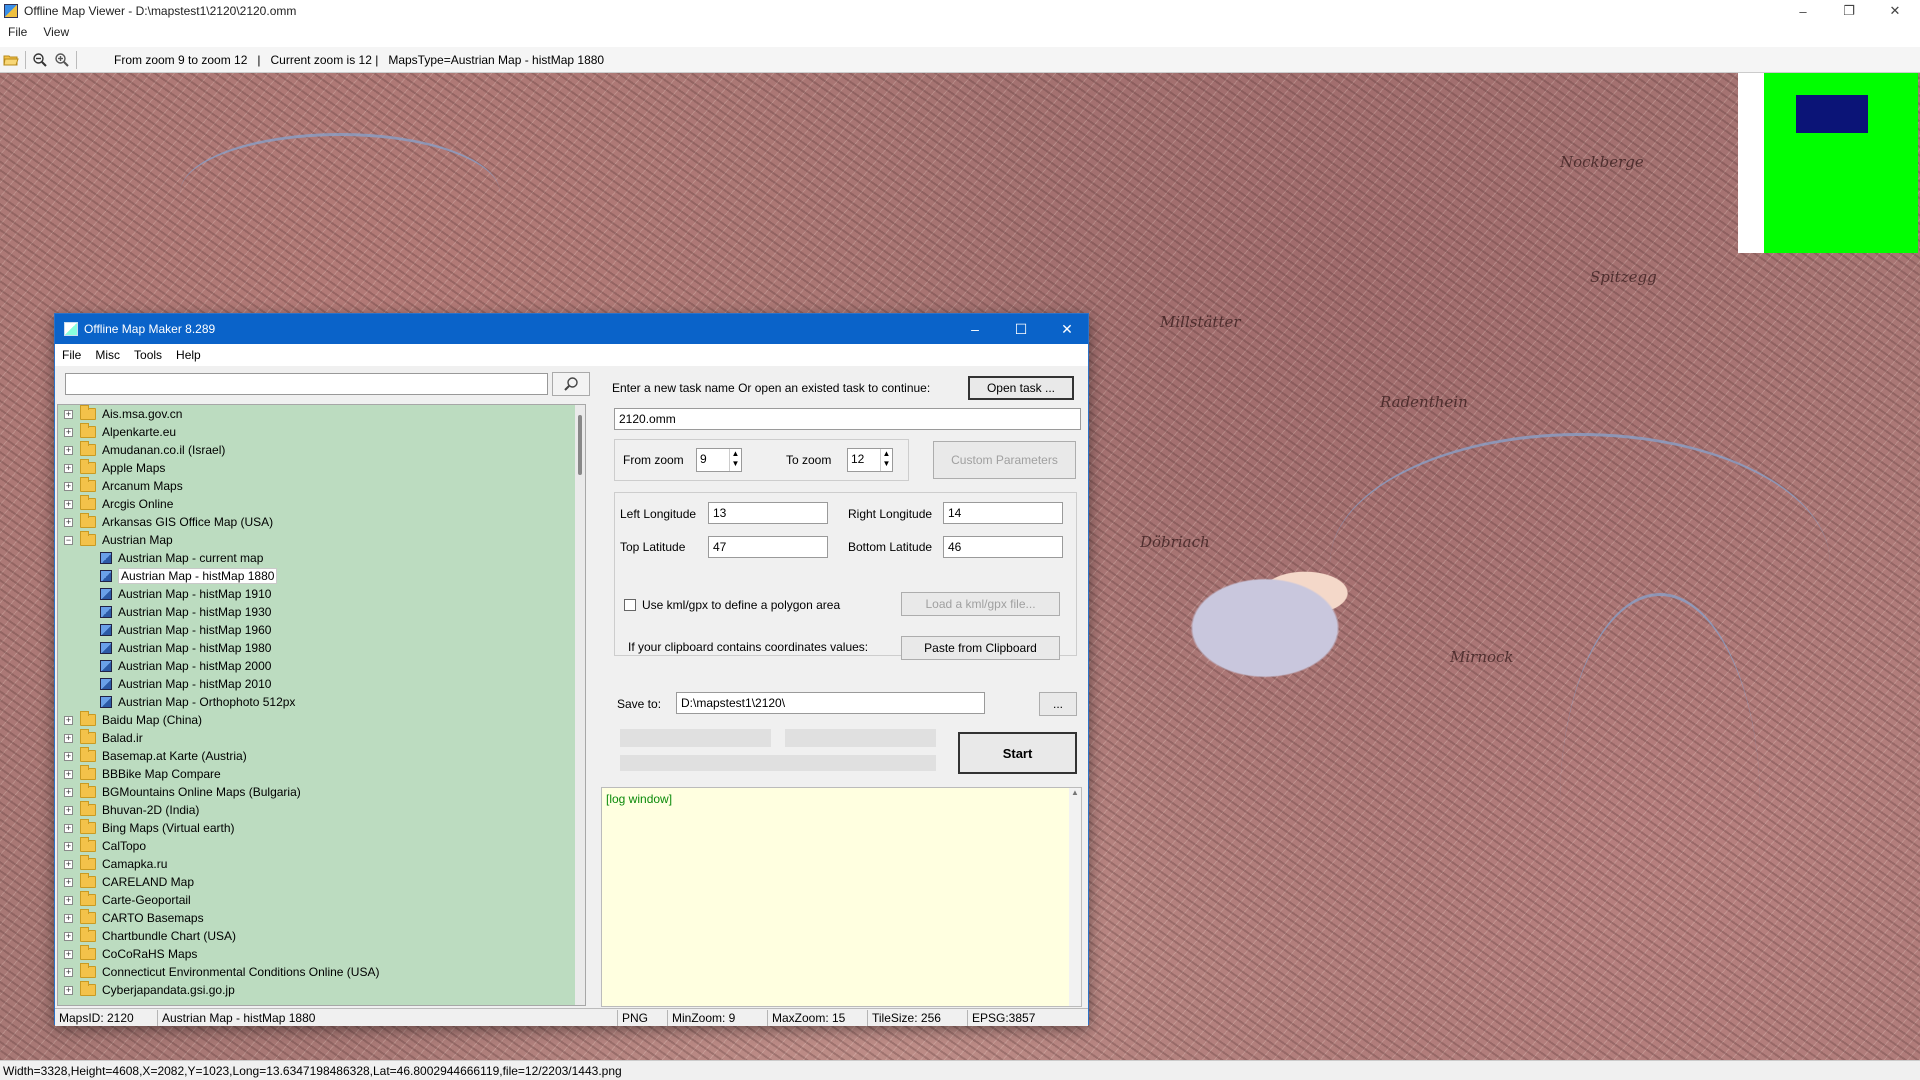 The height and width of the screenshot is (1080, 1920). I want to click on start-button: Start, so click(1017, 753).